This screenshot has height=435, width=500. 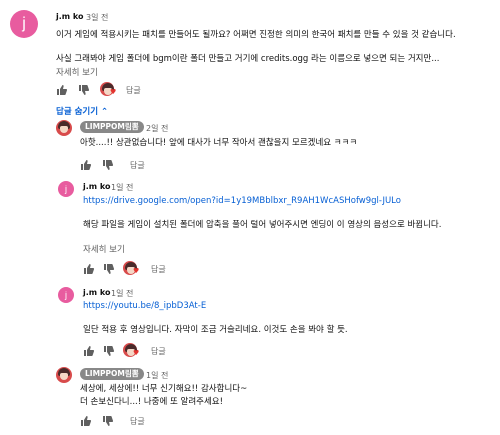 I want to click on hide-replies-label: 답글 숨기기, so click(x=77, y=112).